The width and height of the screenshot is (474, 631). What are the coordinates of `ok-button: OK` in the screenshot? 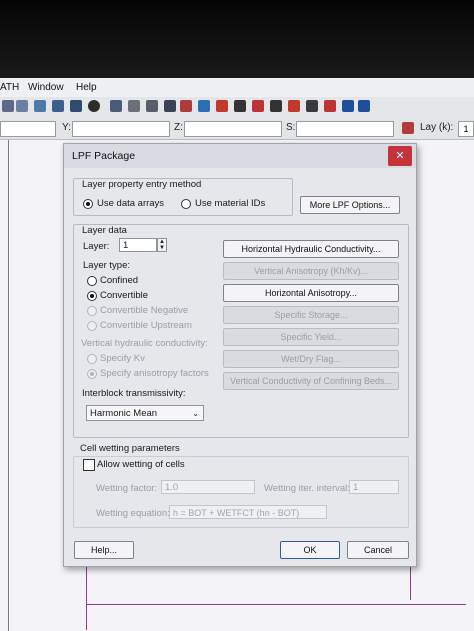 It's located at (310, 550).